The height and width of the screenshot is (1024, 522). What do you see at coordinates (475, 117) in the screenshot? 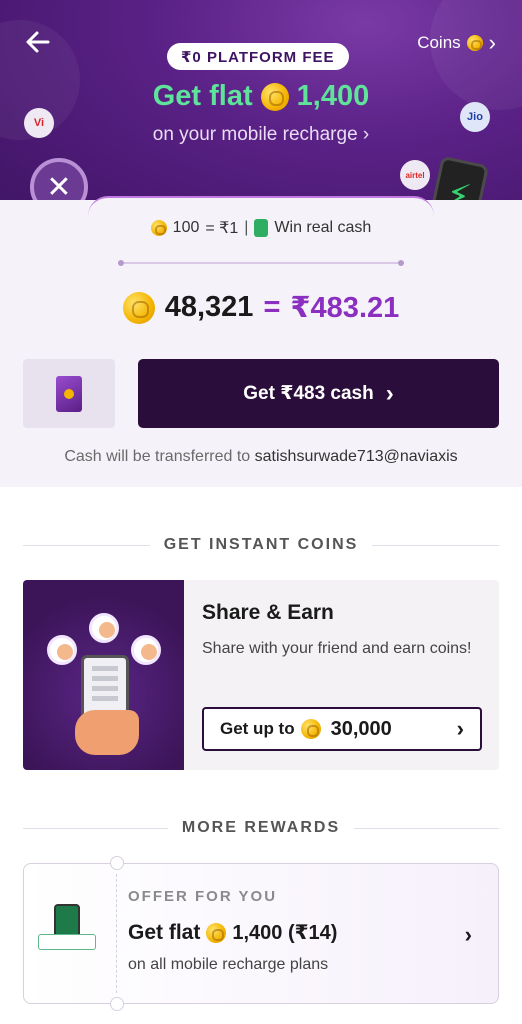
I see `jio-logo-icon: Jio` at bounding box center [475, 117].